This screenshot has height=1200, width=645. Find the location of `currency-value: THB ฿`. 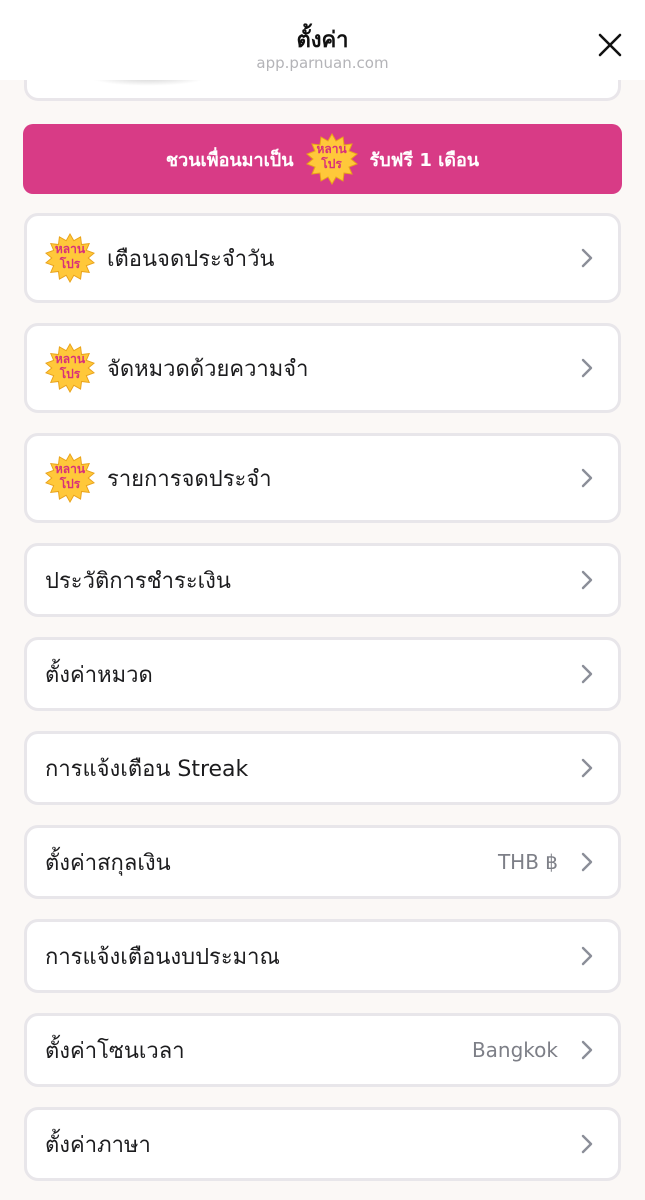

currency-value: THB ฿ is located at coordinates (527, 862).